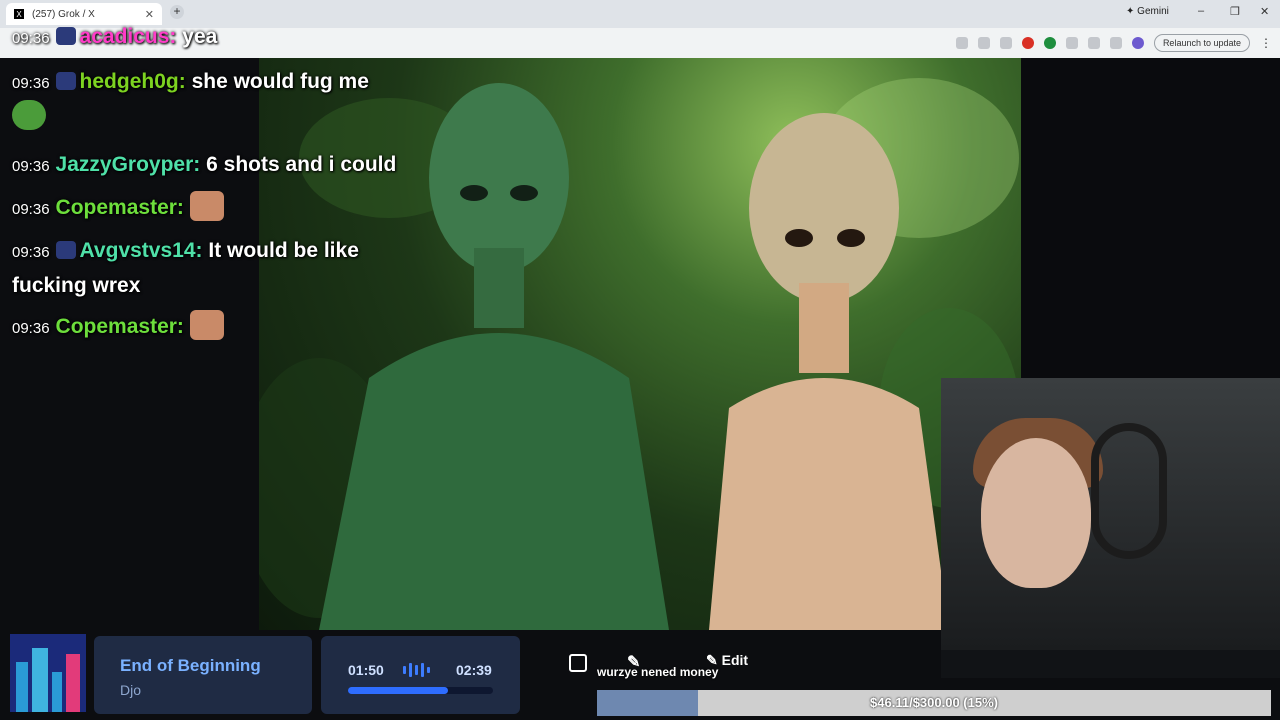 The height and width of the screenshot is (720, 1280). I want to click on bookmark-star-icon, so click(1005, 43).